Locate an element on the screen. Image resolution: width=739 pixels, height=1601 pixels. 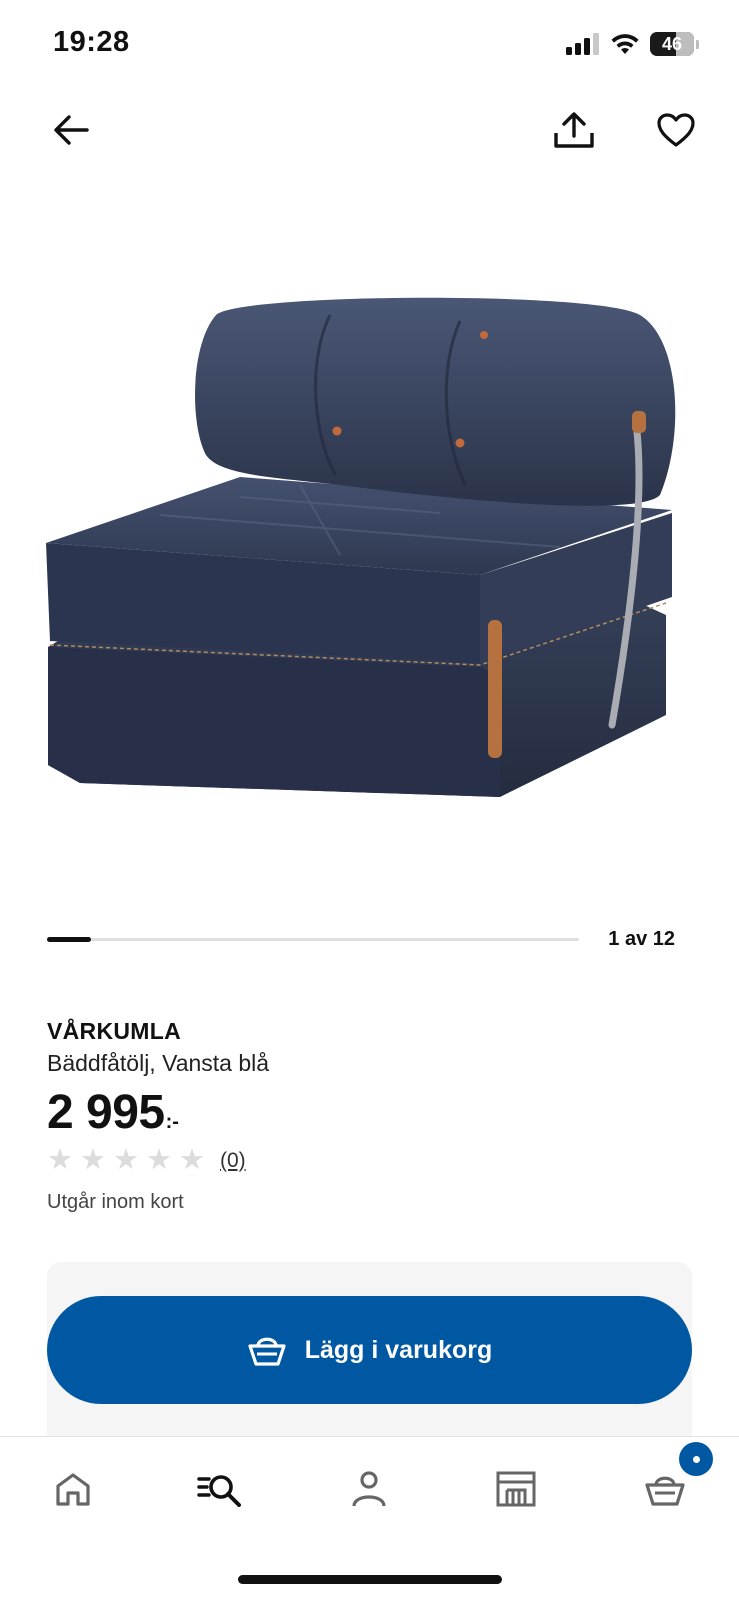
tab-home is located at coordinates (73, 1489).